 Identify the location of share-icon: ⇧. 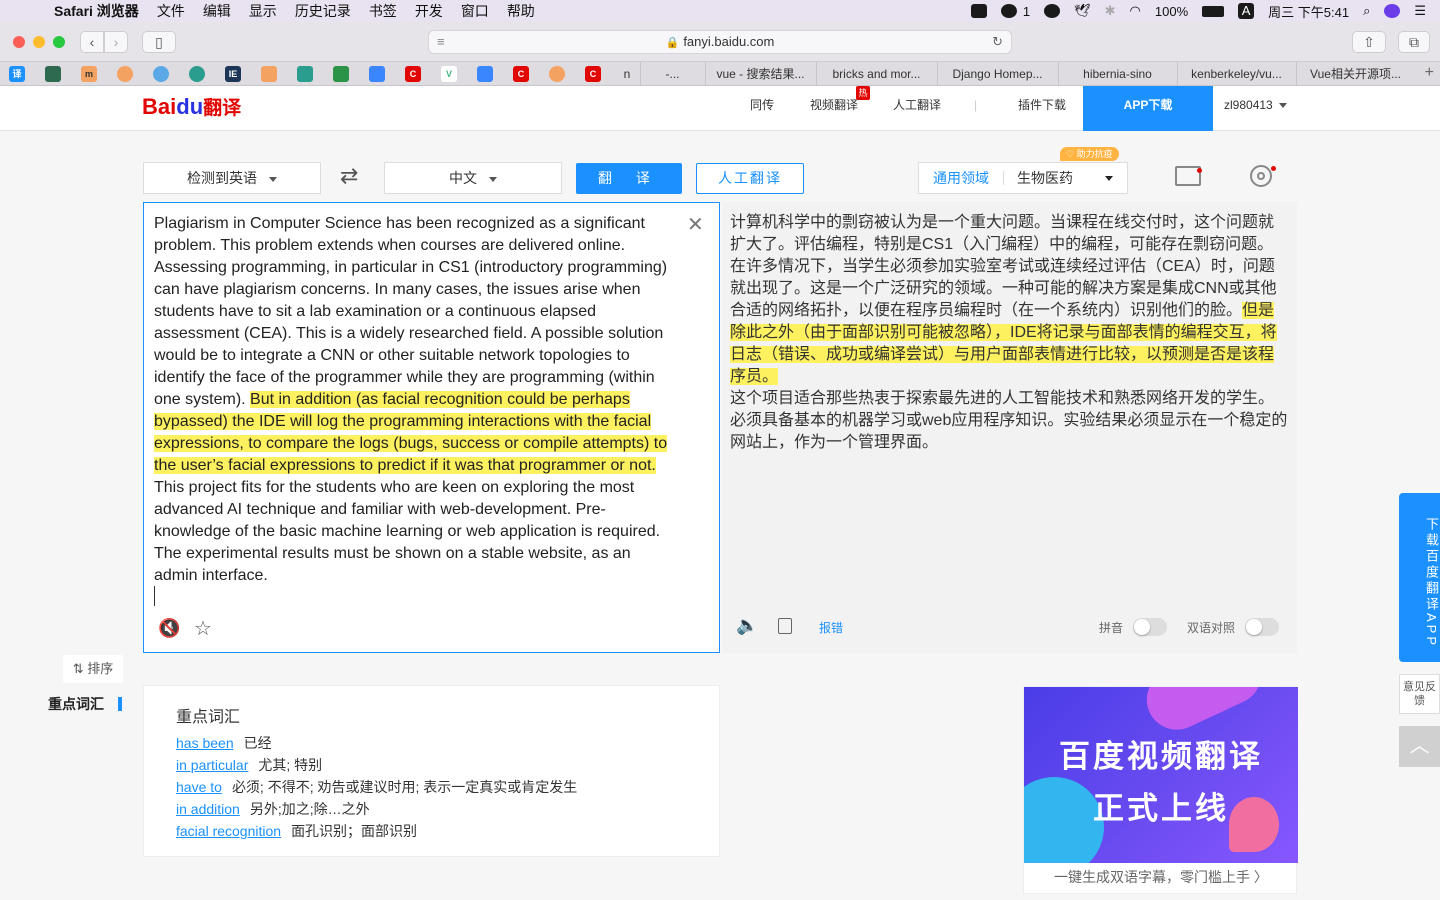
(1369, 42).